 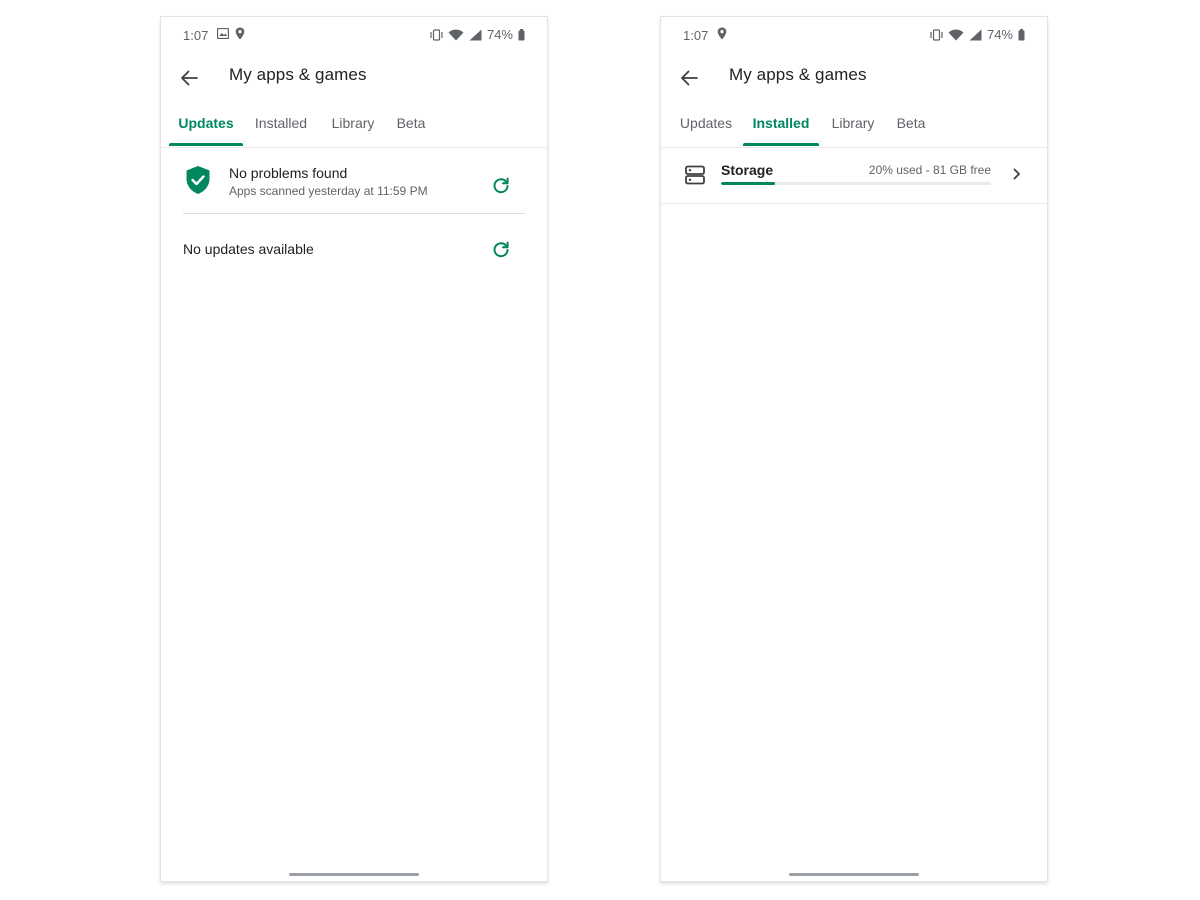 I want to click on storage-chevron, so click(x=1017, y=174).